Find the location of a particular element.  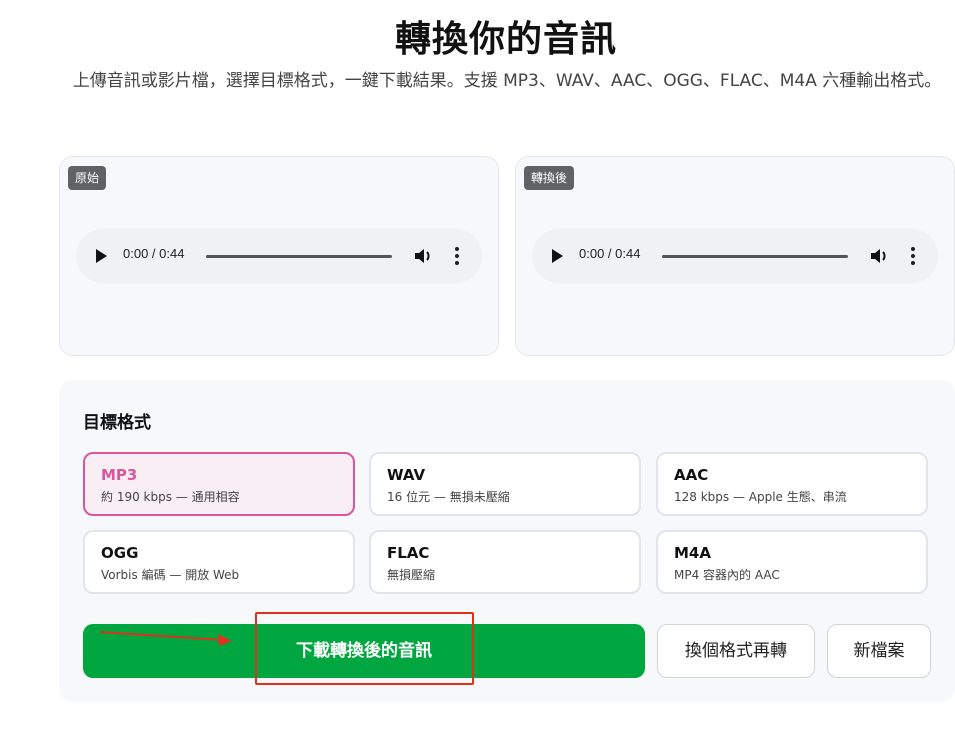

format-option-aac: AAC 128 kbps — Apple 生態、串流 is located at coordinates (792, 484).